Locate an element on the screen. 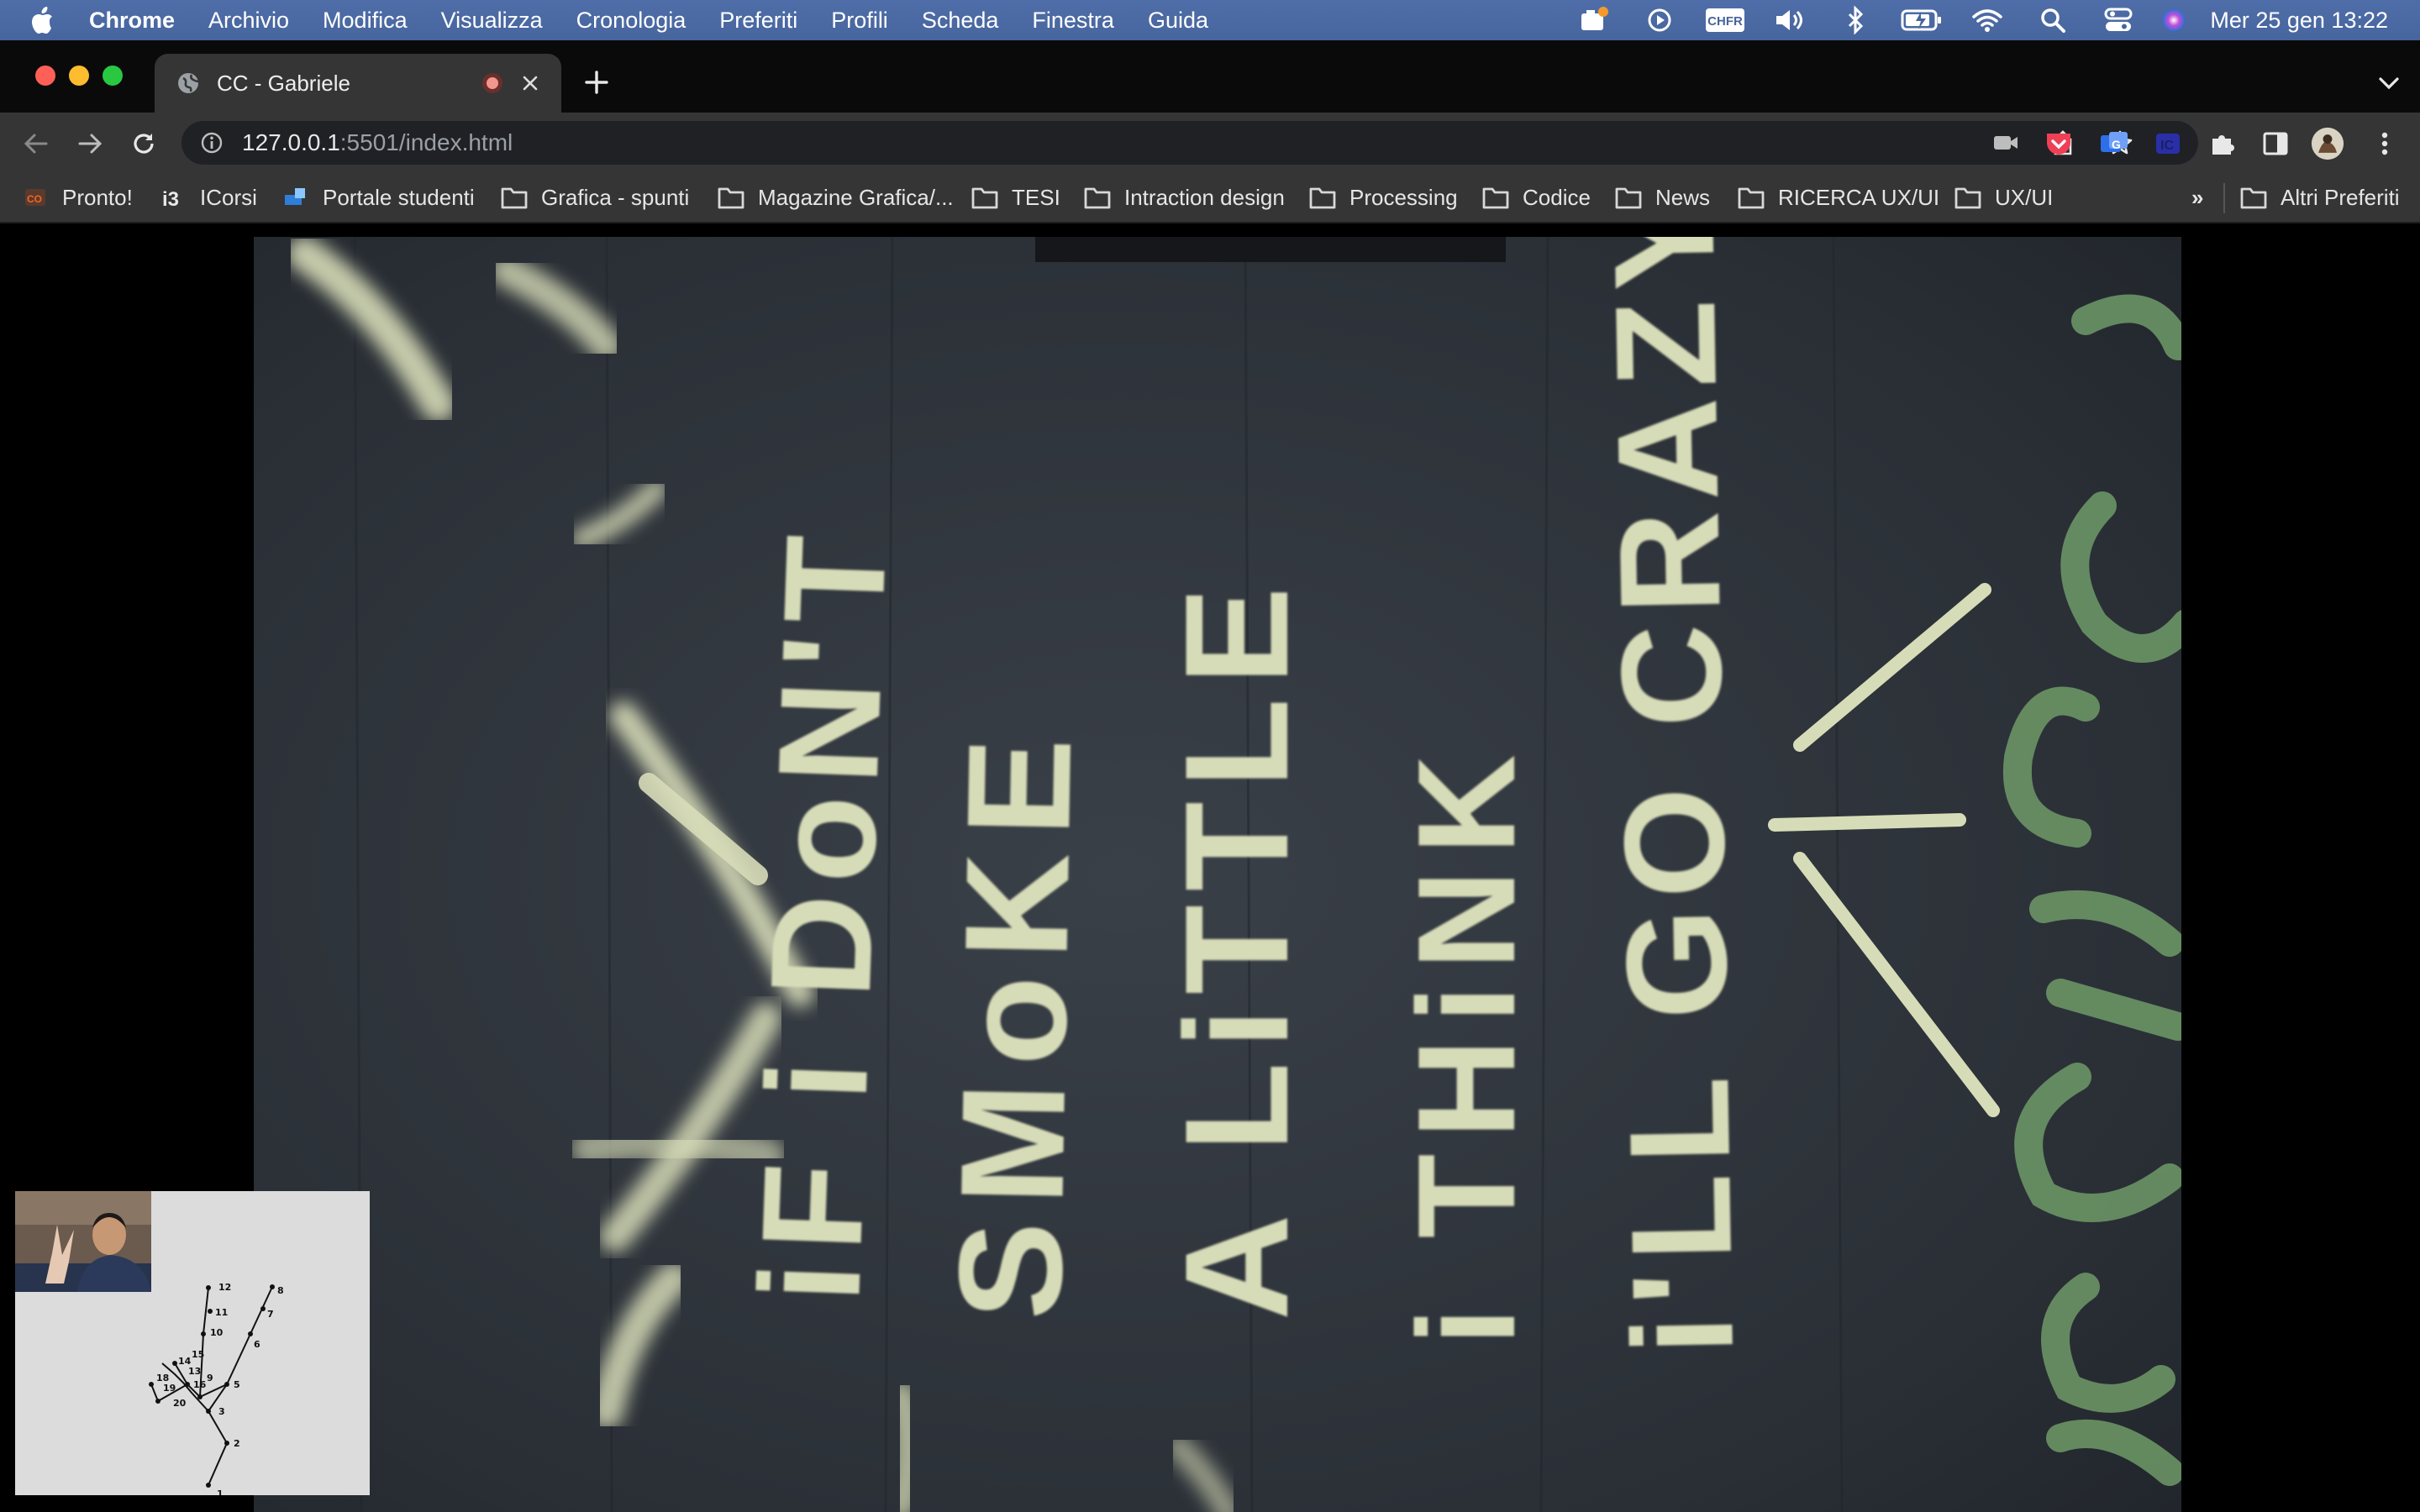 The image size is (2420, 1512). bookmark-folder-processing: Processing is located at coordinates (1383, 197).